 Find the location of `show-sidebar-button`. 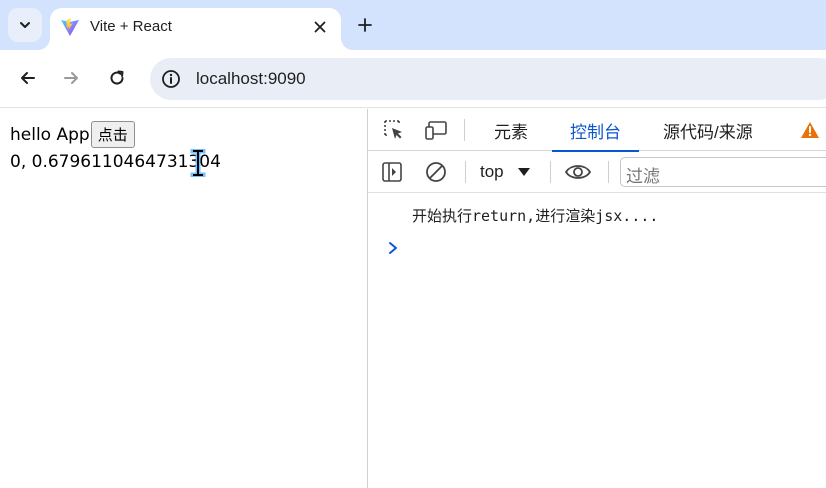

show-sidebar-button is located at coordinates (392, 172).